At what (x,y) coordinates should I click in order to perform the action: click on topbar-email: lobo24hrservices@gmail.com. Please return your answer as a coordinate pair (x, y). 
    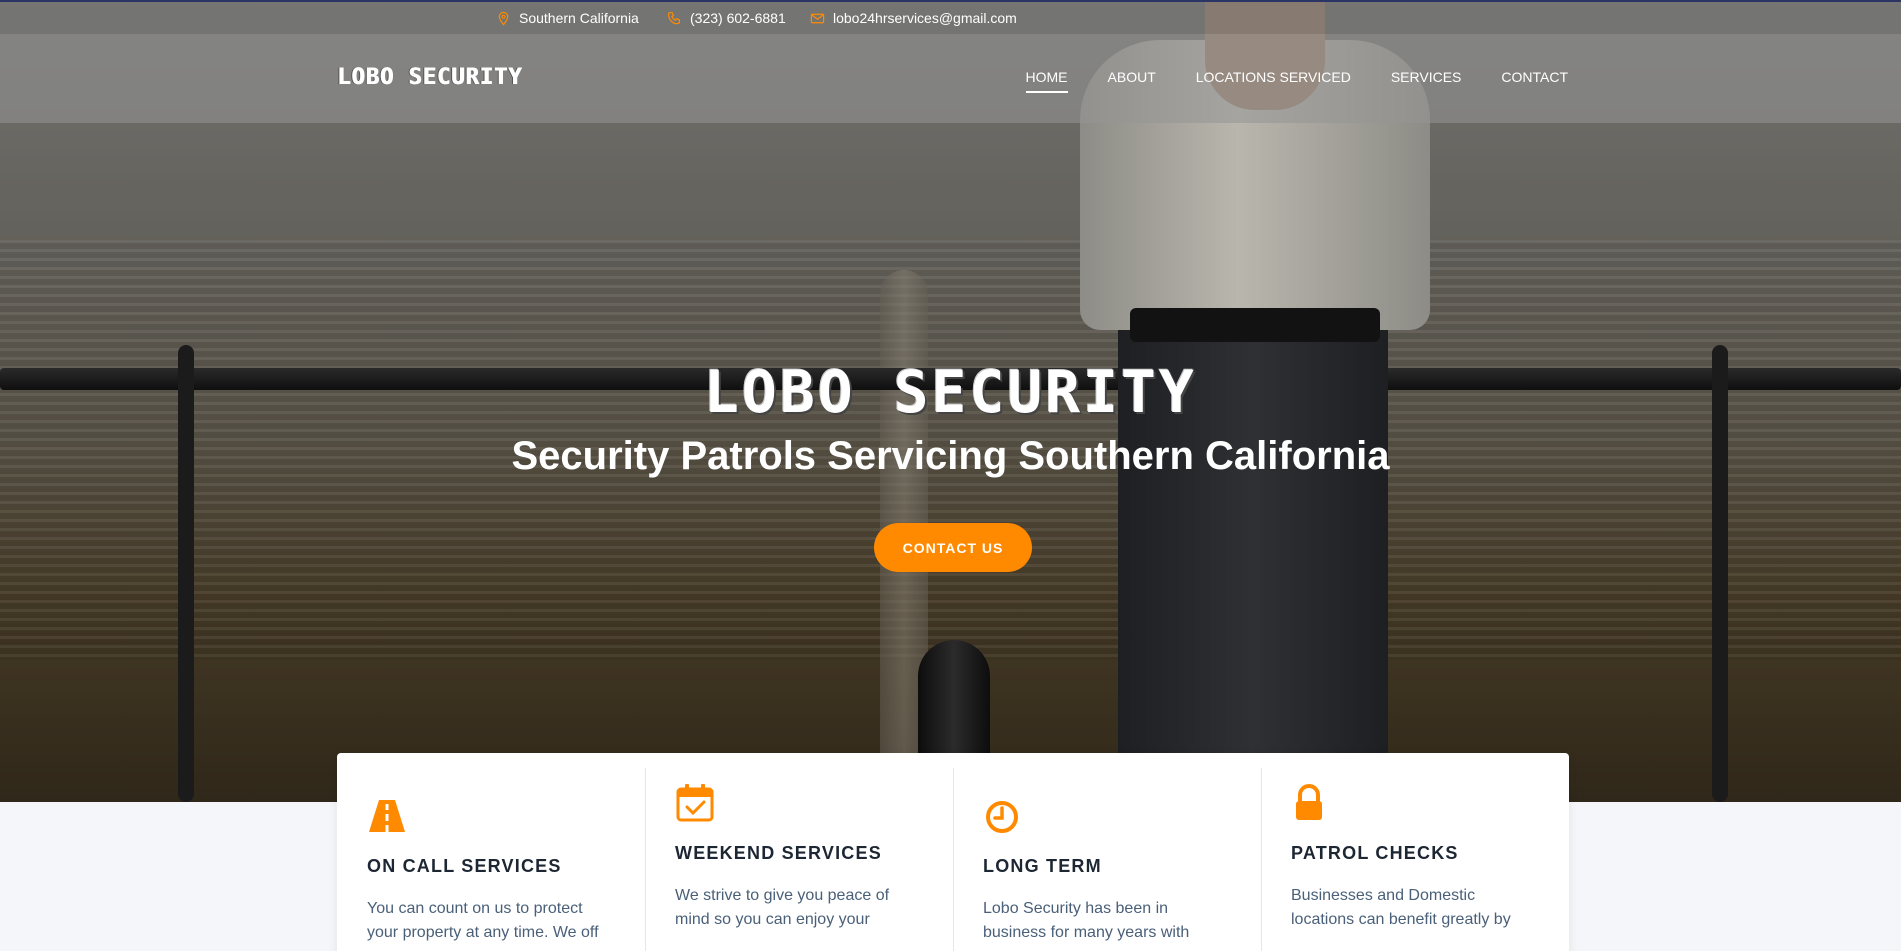
    Looking at the image, I should click on (913, 18).